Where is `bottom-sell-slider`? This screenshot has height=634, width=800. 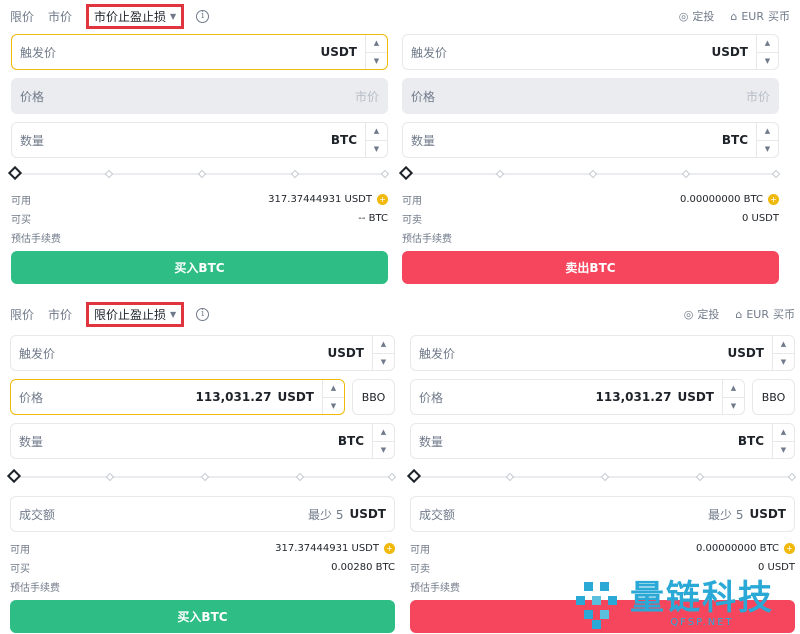 bottom-sell-slider is located at coordinates (601, 476).